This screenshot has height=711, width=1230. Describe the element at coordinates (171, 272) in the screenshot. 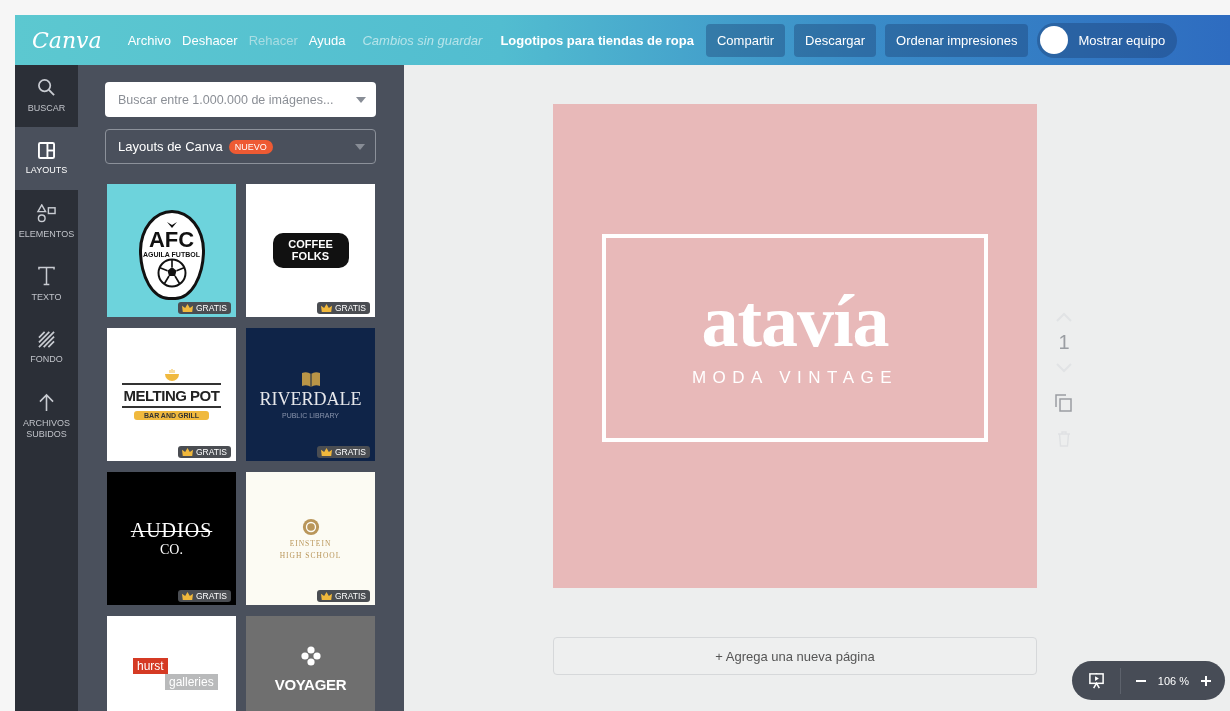

I see `soccer-ball-icon` at that location.